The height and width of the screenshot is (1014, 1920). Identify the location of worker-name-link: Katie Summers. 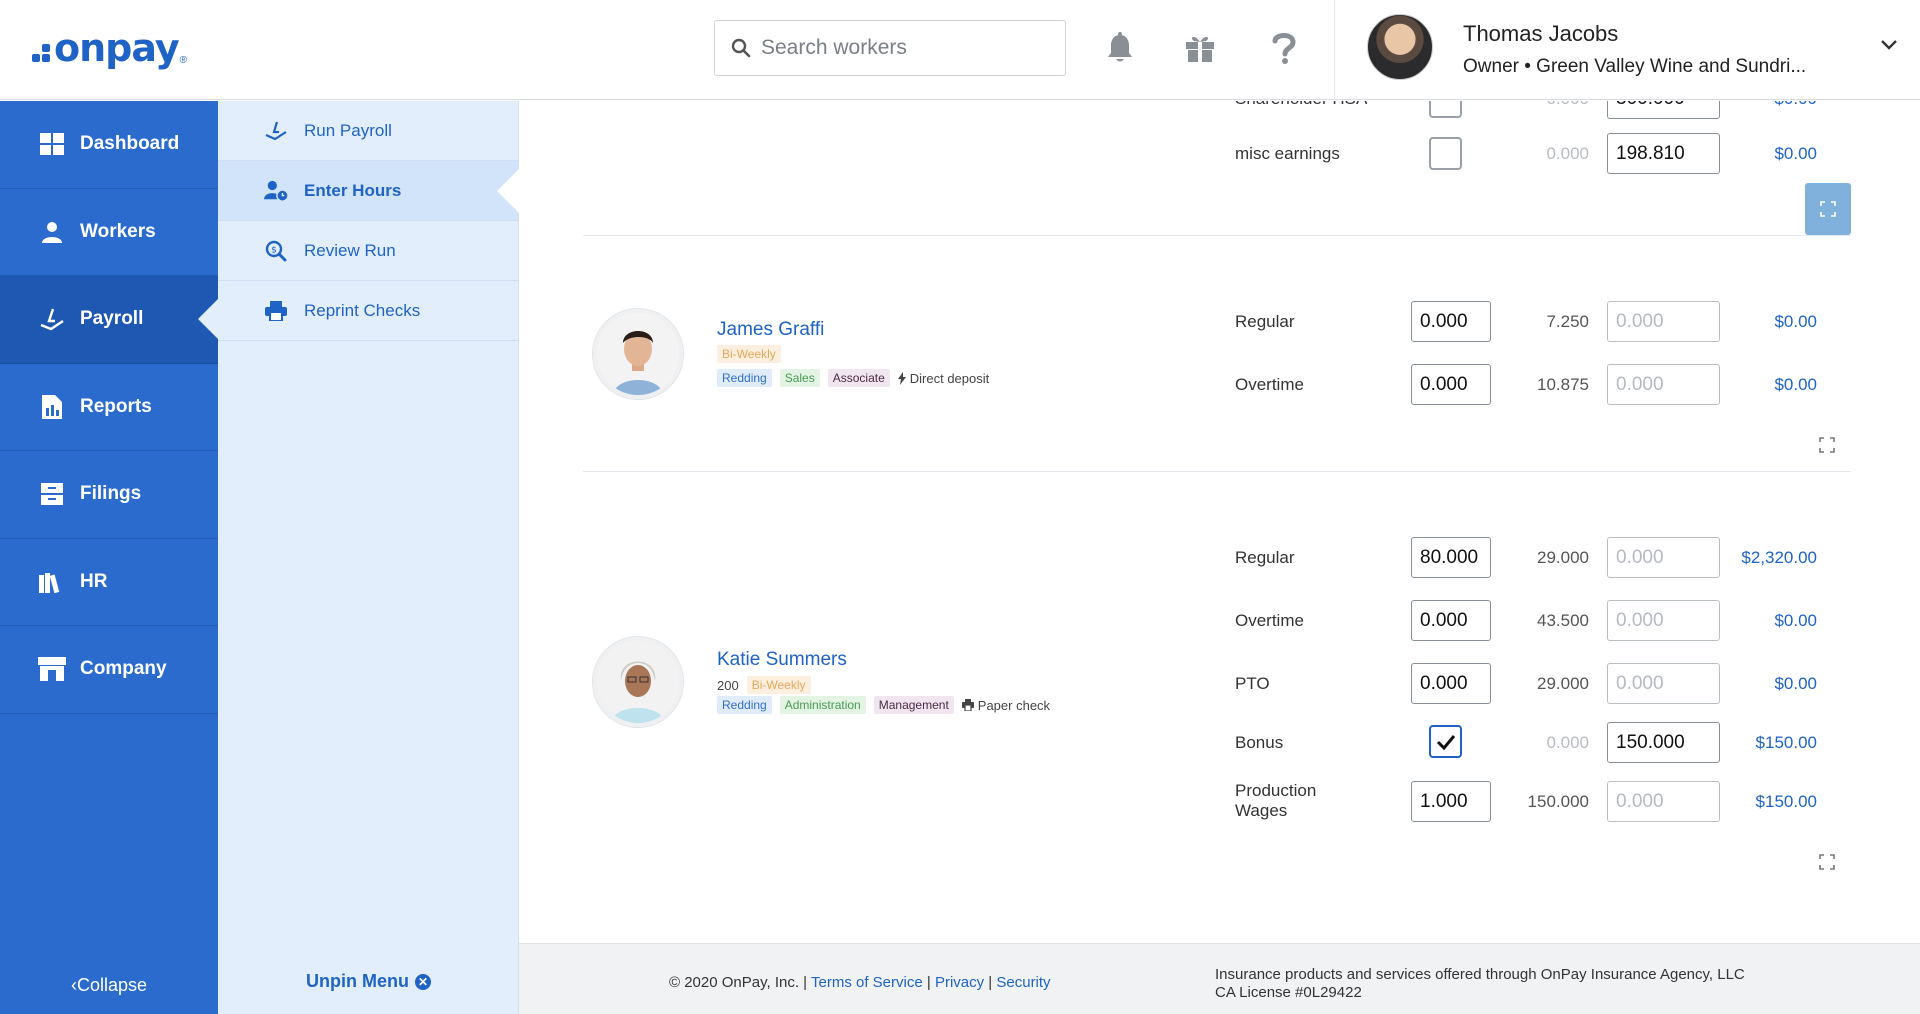
(782, 660).